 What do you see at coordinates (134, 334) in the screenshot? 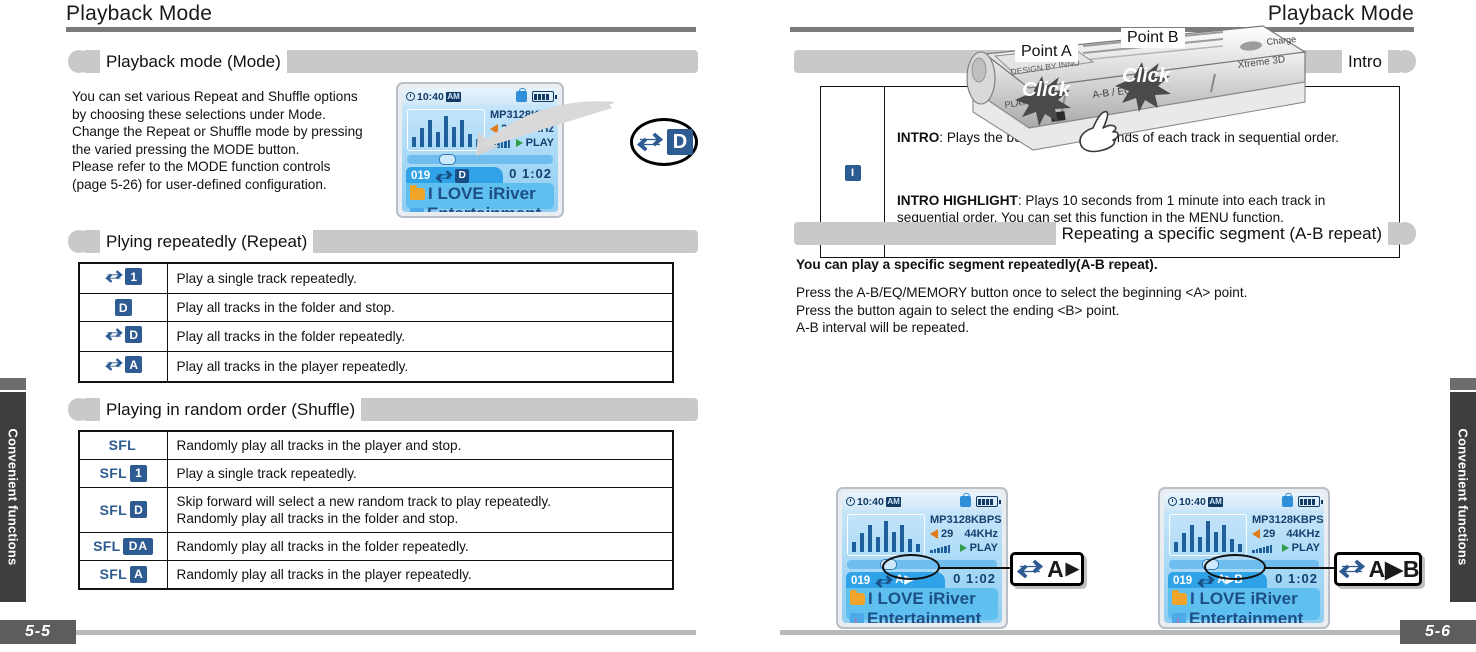
I see `repeat-badge-letter: D` at bounding box center [134, 334].